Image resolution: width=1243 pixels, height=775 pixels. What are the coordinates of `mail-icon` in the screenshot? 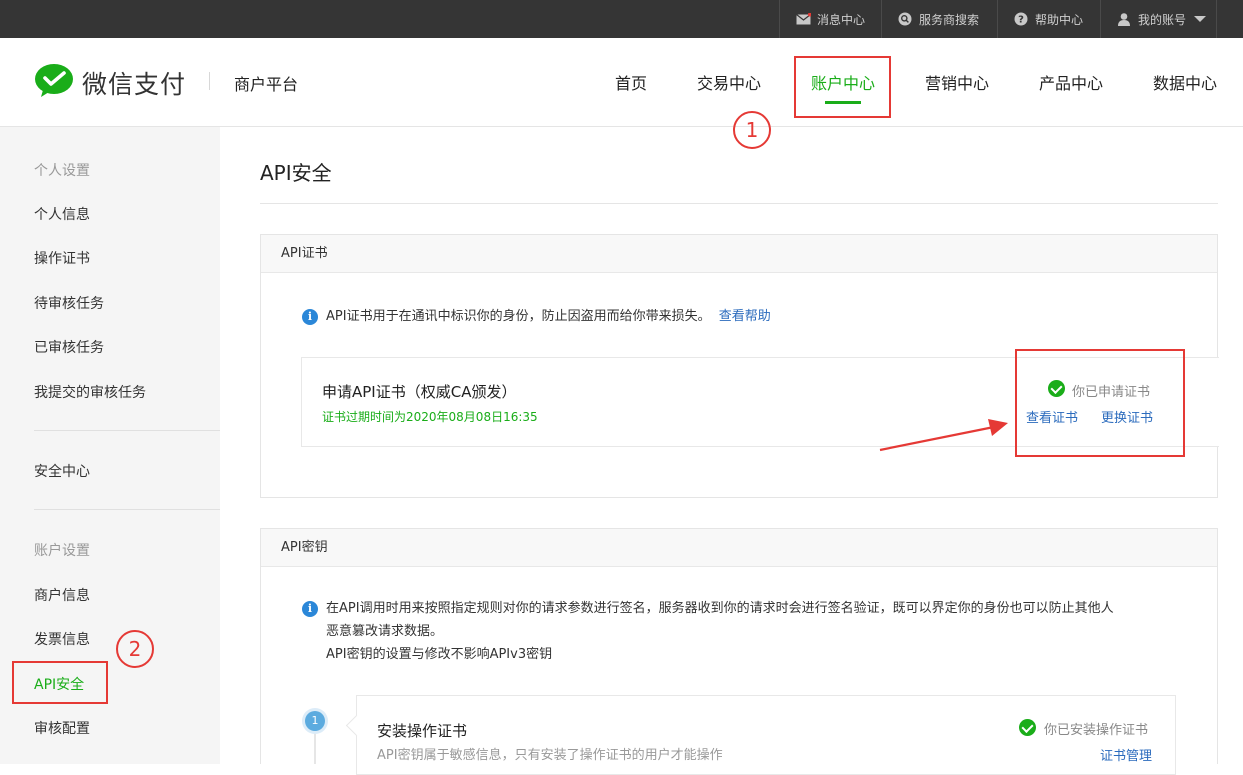 It's located at (803, 19).